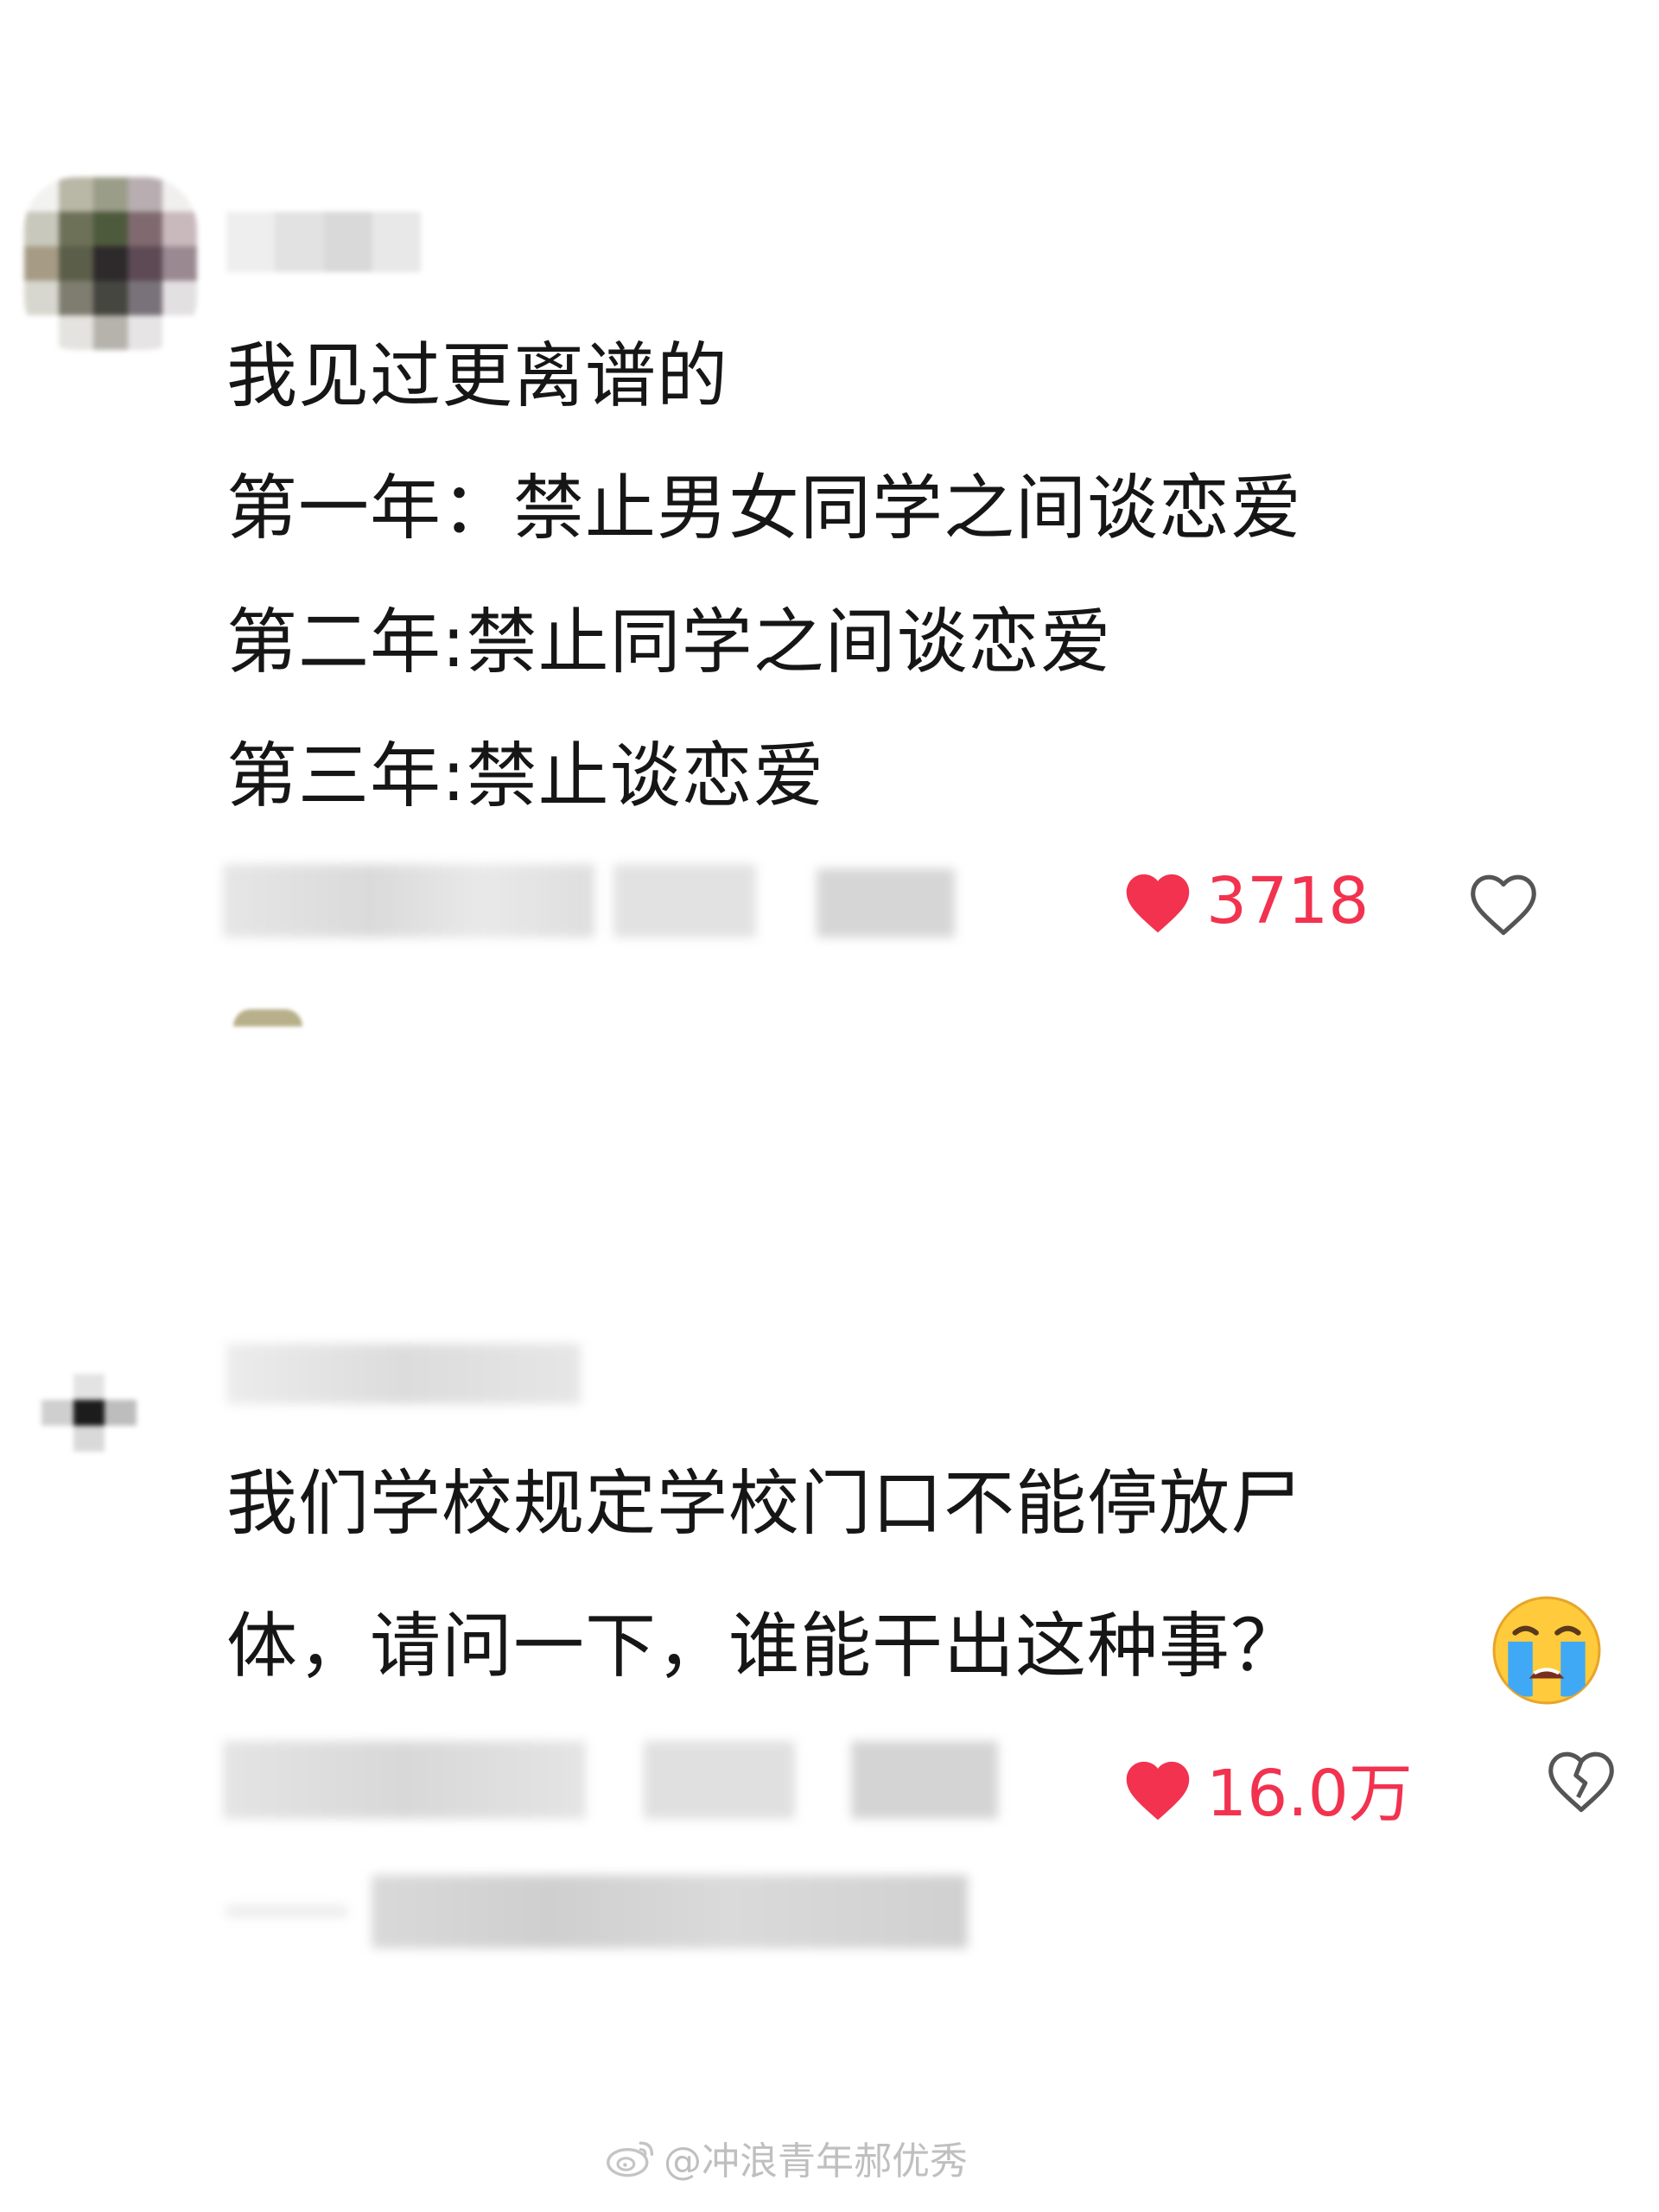  Describe the element at coordinates (764, 508) in the screenshot. I see `comment-line: 第一年：禁止男女同学之间谈恋爱` at that location.